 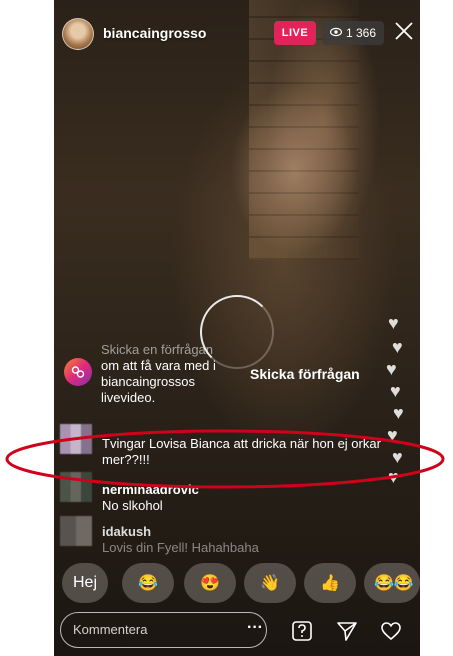 What do you see at coordinates (392, 583) in the screenshot?
I see `reaction-laugh-double-button: 😂😂` at bounding box center [392, 583].